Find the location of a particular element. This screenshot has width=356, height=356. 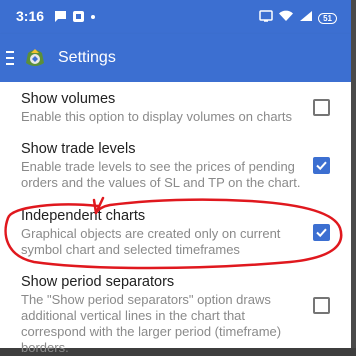

battery-icon: 51 is located at coordinates (327, 18).